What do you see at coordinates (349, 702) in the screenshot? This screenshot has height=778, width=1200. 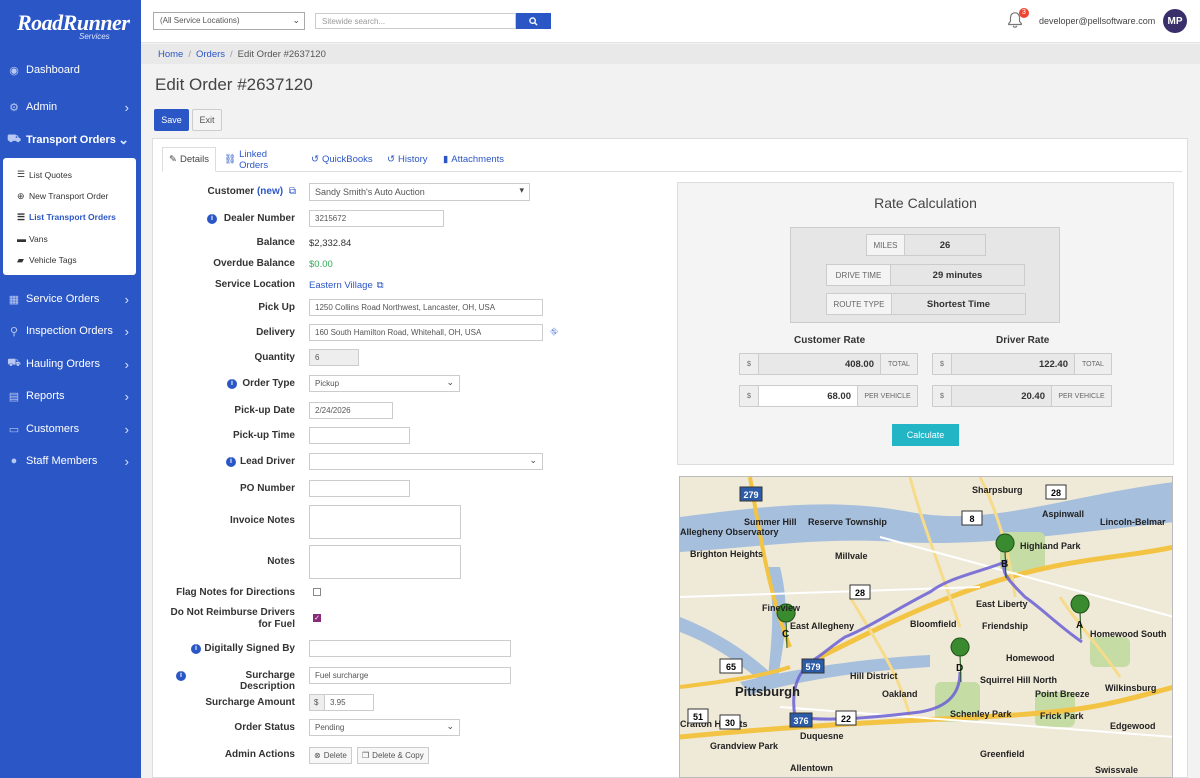 I see `surcharge-amount-input: 3.95` at bounding box center [349, 702].